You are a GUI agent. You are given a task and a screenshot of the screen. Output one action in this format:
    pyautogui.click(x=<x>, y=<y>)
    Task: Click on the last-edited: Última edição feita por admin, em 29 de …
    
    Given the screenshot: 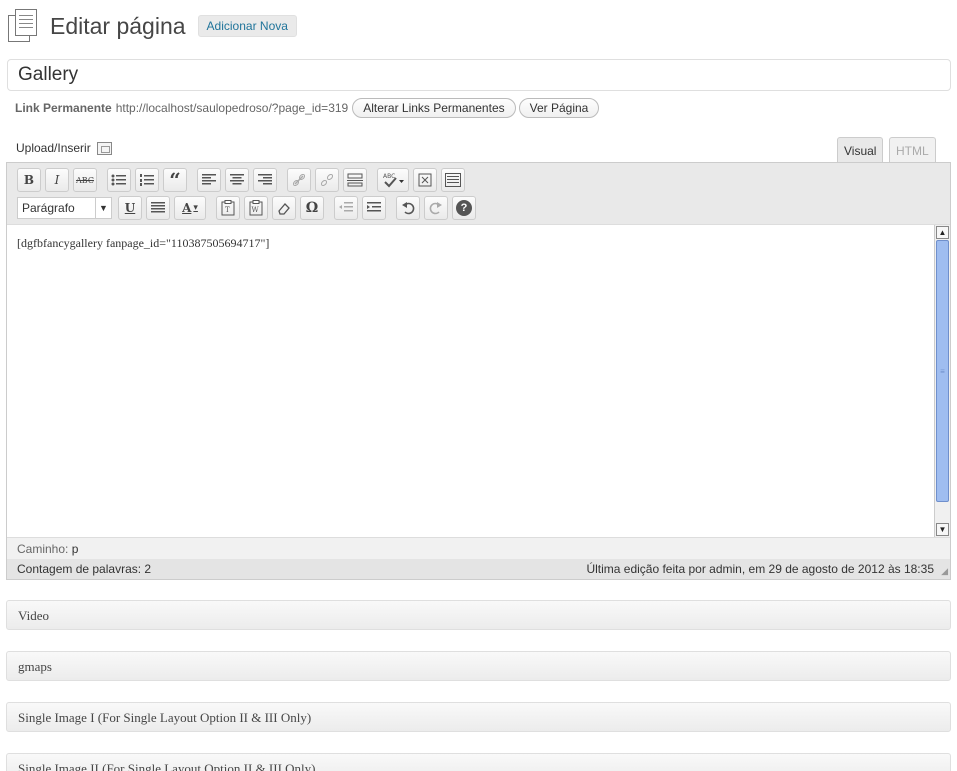 What is the action you would take?
    pyautogui.click(x=760, y=569)
    